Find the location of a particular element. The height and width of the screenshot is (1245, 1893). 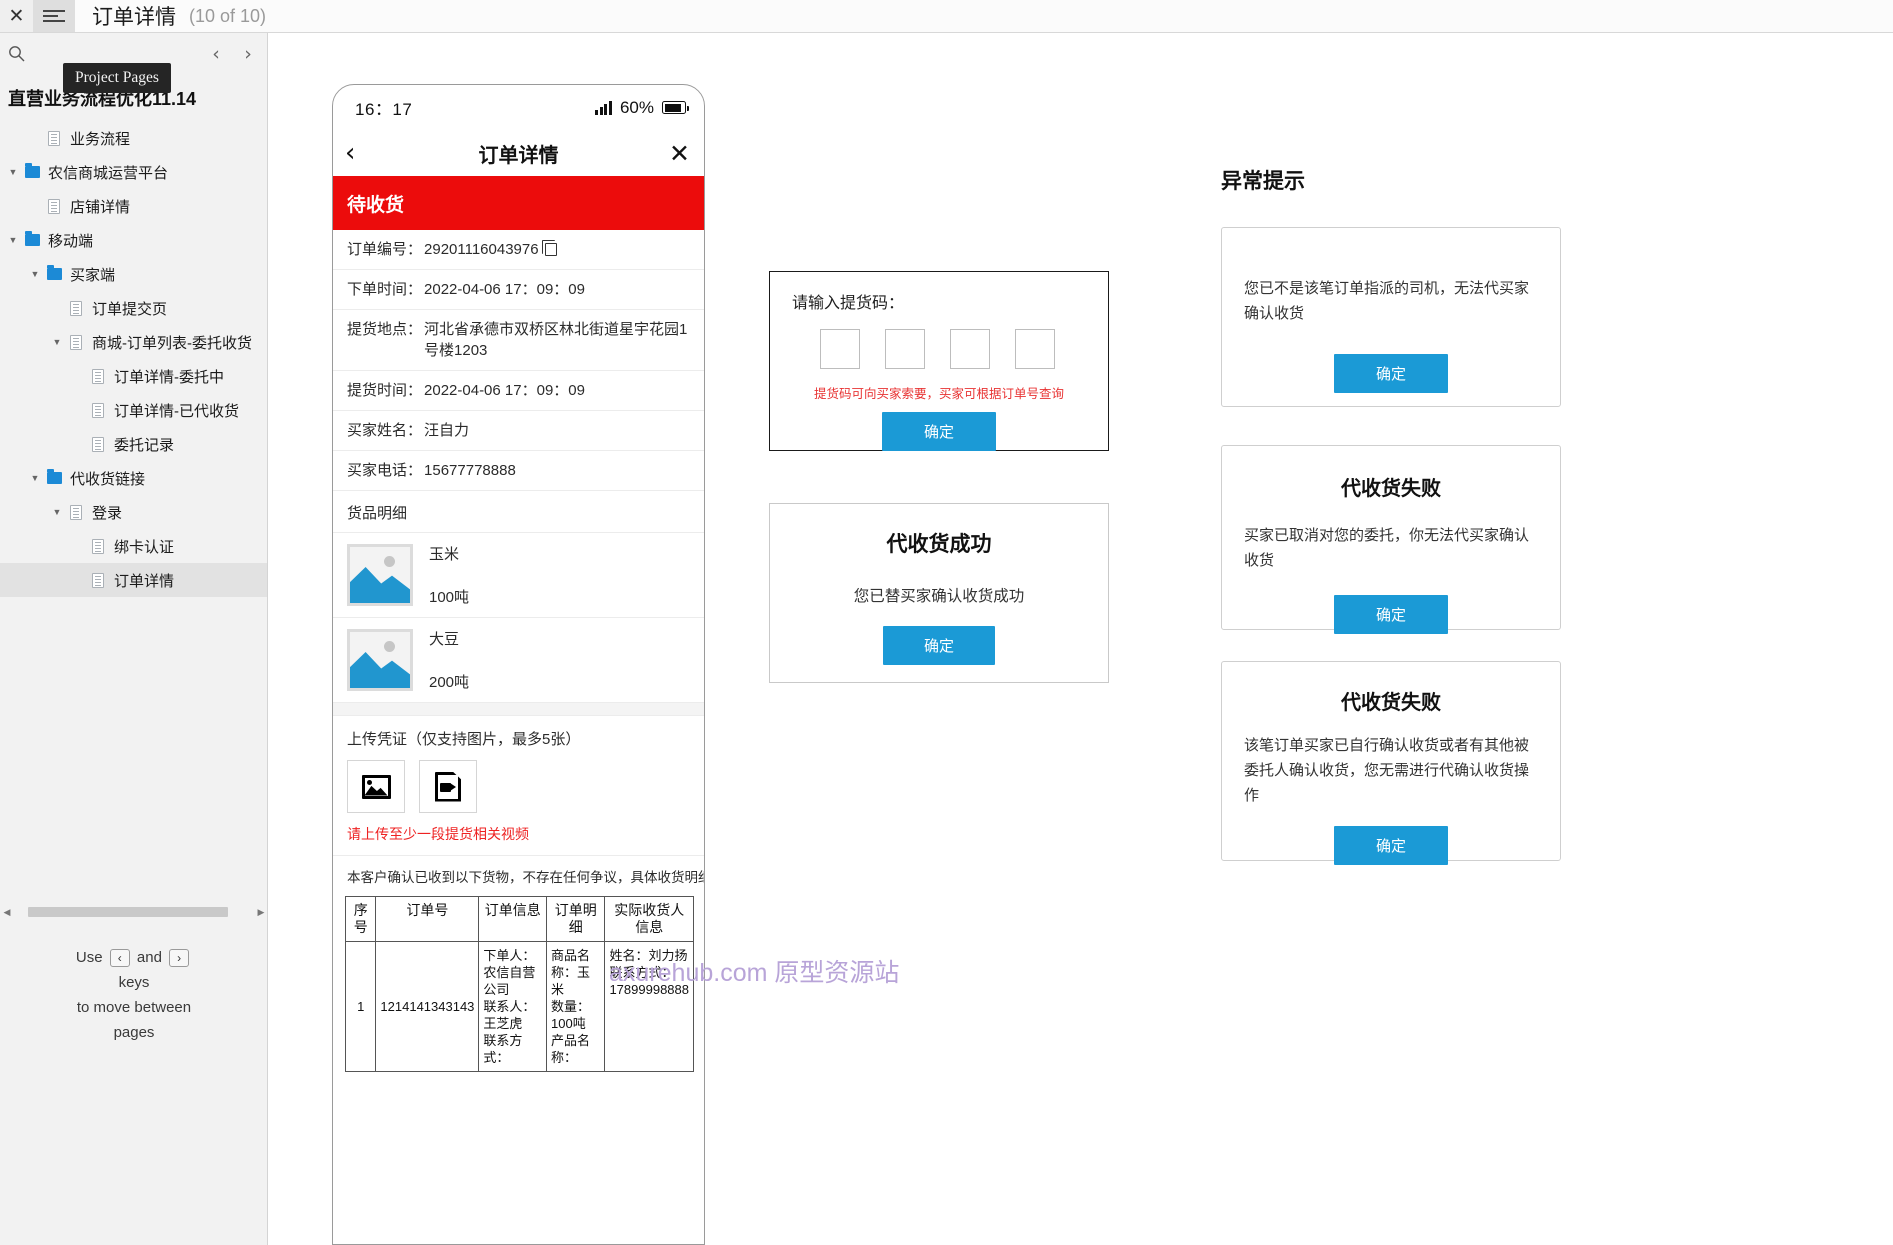

image-upload-icon is located at coordinates (376, 786).